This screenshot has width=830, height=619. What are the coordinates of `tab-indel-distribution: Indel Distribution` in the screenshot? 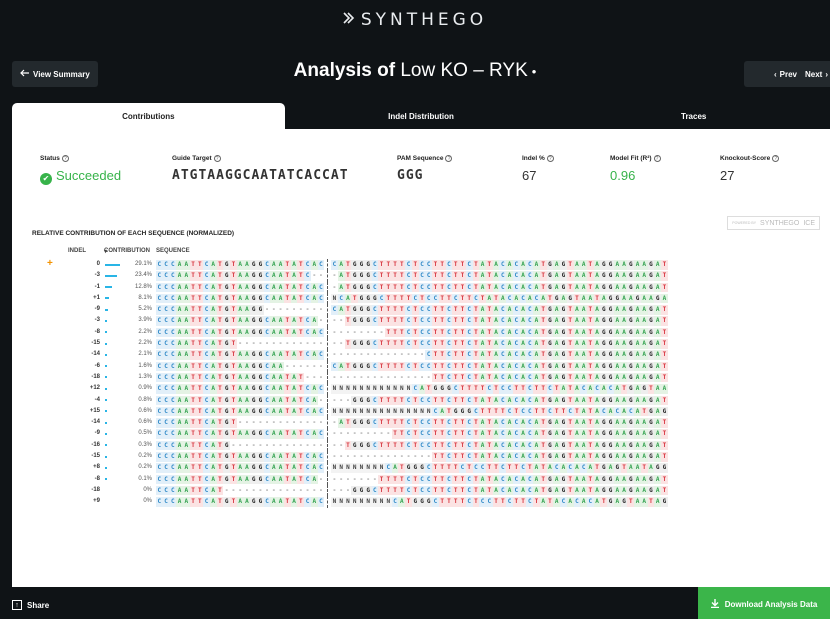 It's located at (421, 116).